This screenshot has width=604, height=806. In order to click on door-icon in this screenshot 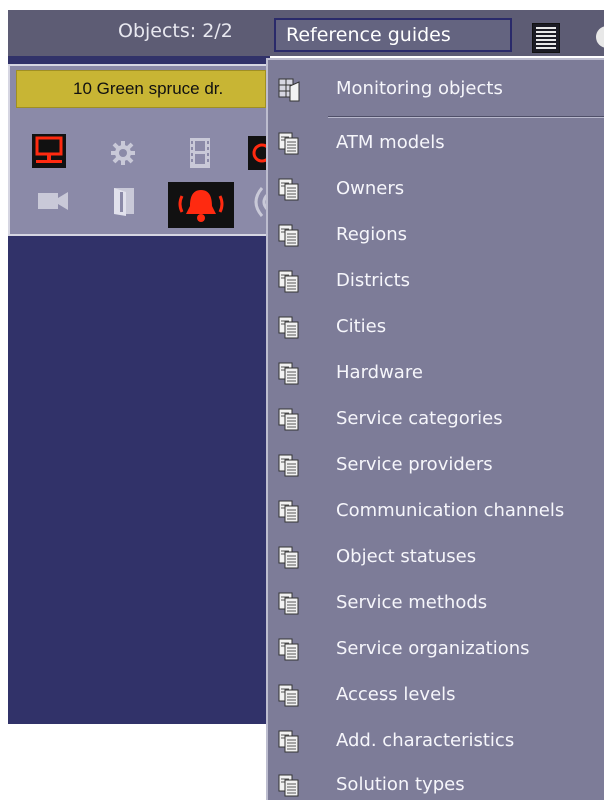, I will do `click(124, 201)`.